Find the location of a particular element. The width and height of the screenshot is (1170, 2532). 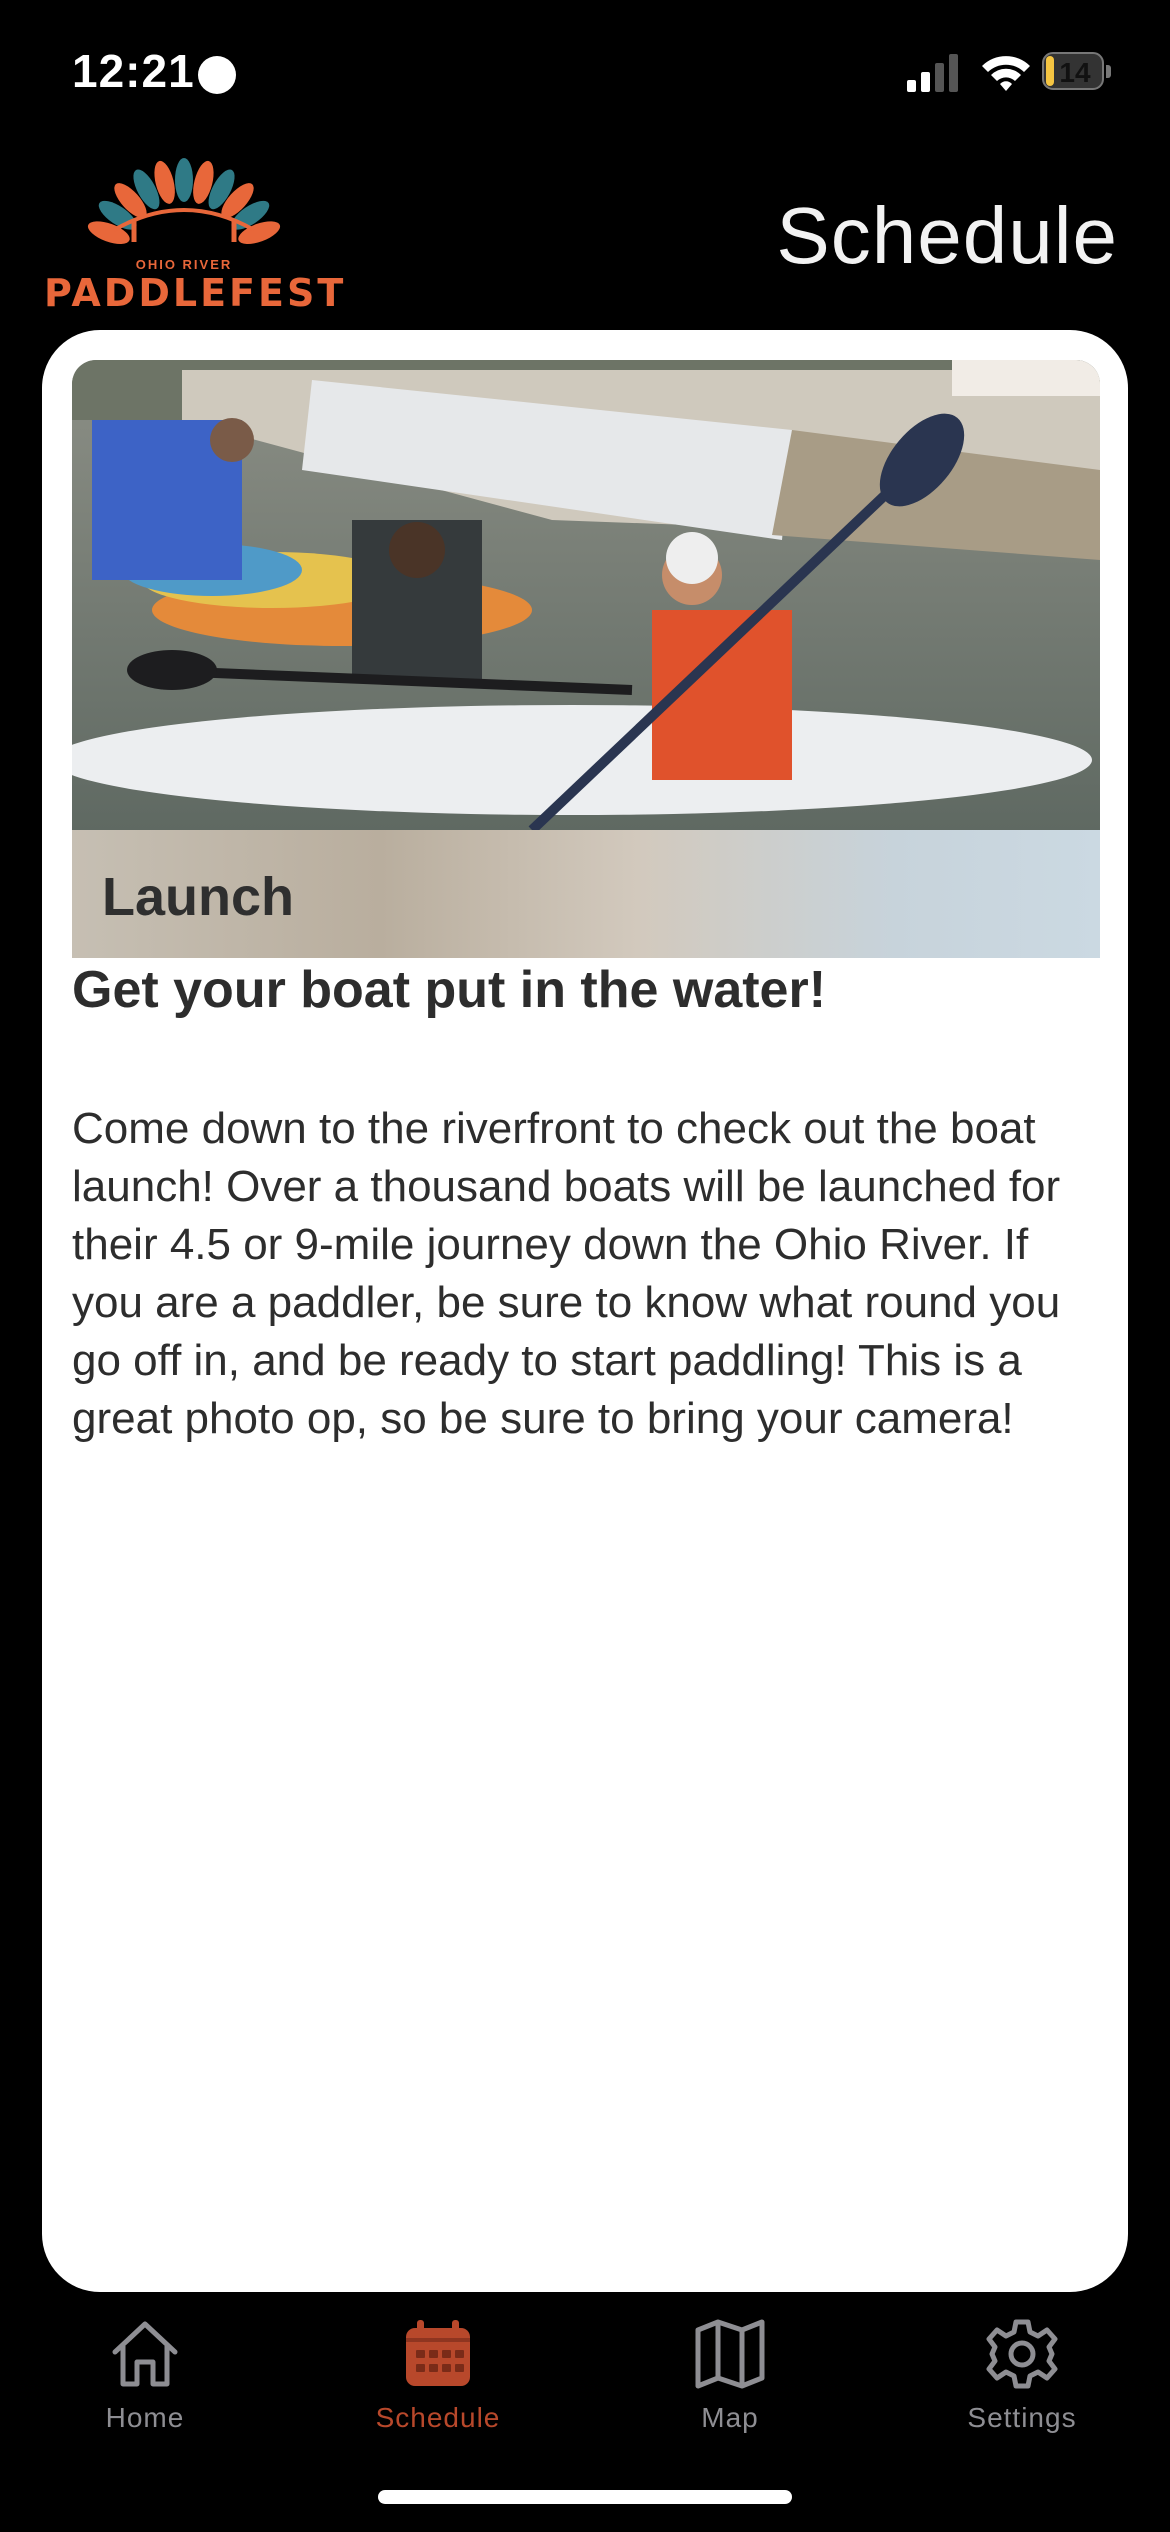

tab-schedule-label: Schedule is located at coordinates (438, 2417).